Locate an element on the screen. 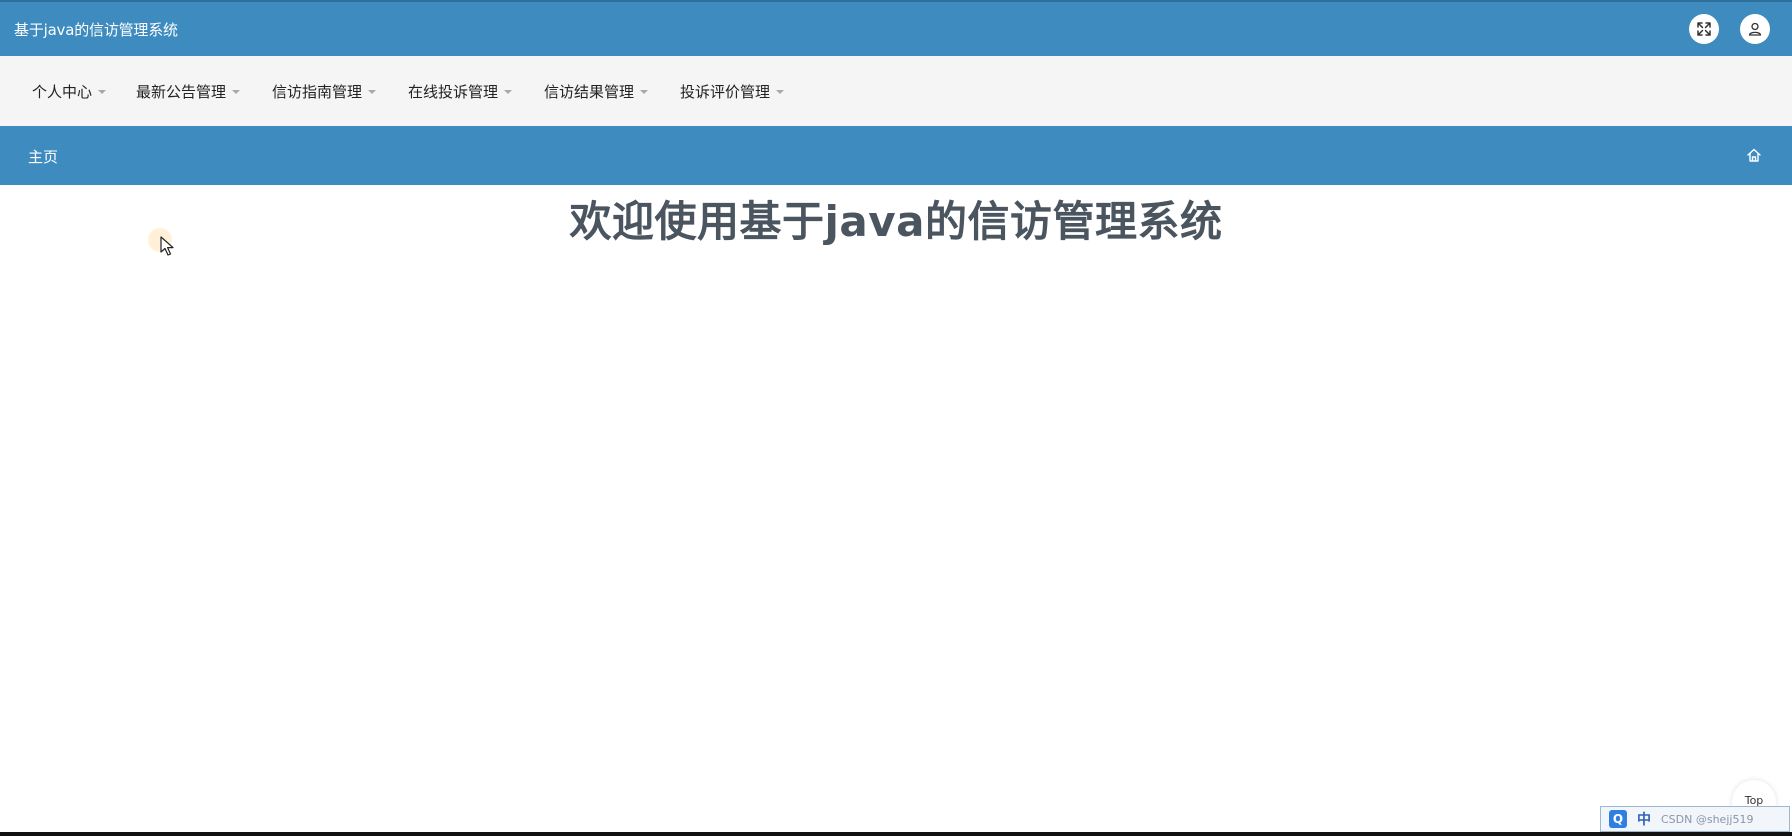 The image size is (1792, 836). mouse-cursor-icon is located at coordinates (167, 246).